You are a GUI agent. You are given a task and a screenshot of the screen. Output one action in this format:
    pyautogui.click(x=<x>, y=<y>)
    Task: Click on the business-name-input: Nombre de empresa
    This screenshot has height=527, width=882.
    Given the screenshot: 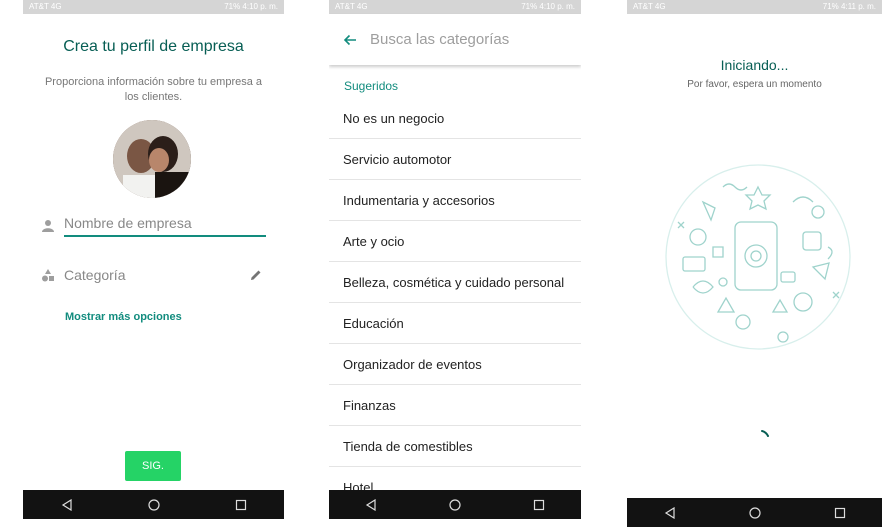 What is the action you would take?
    pyautogui.click(x=165, y=226)
    